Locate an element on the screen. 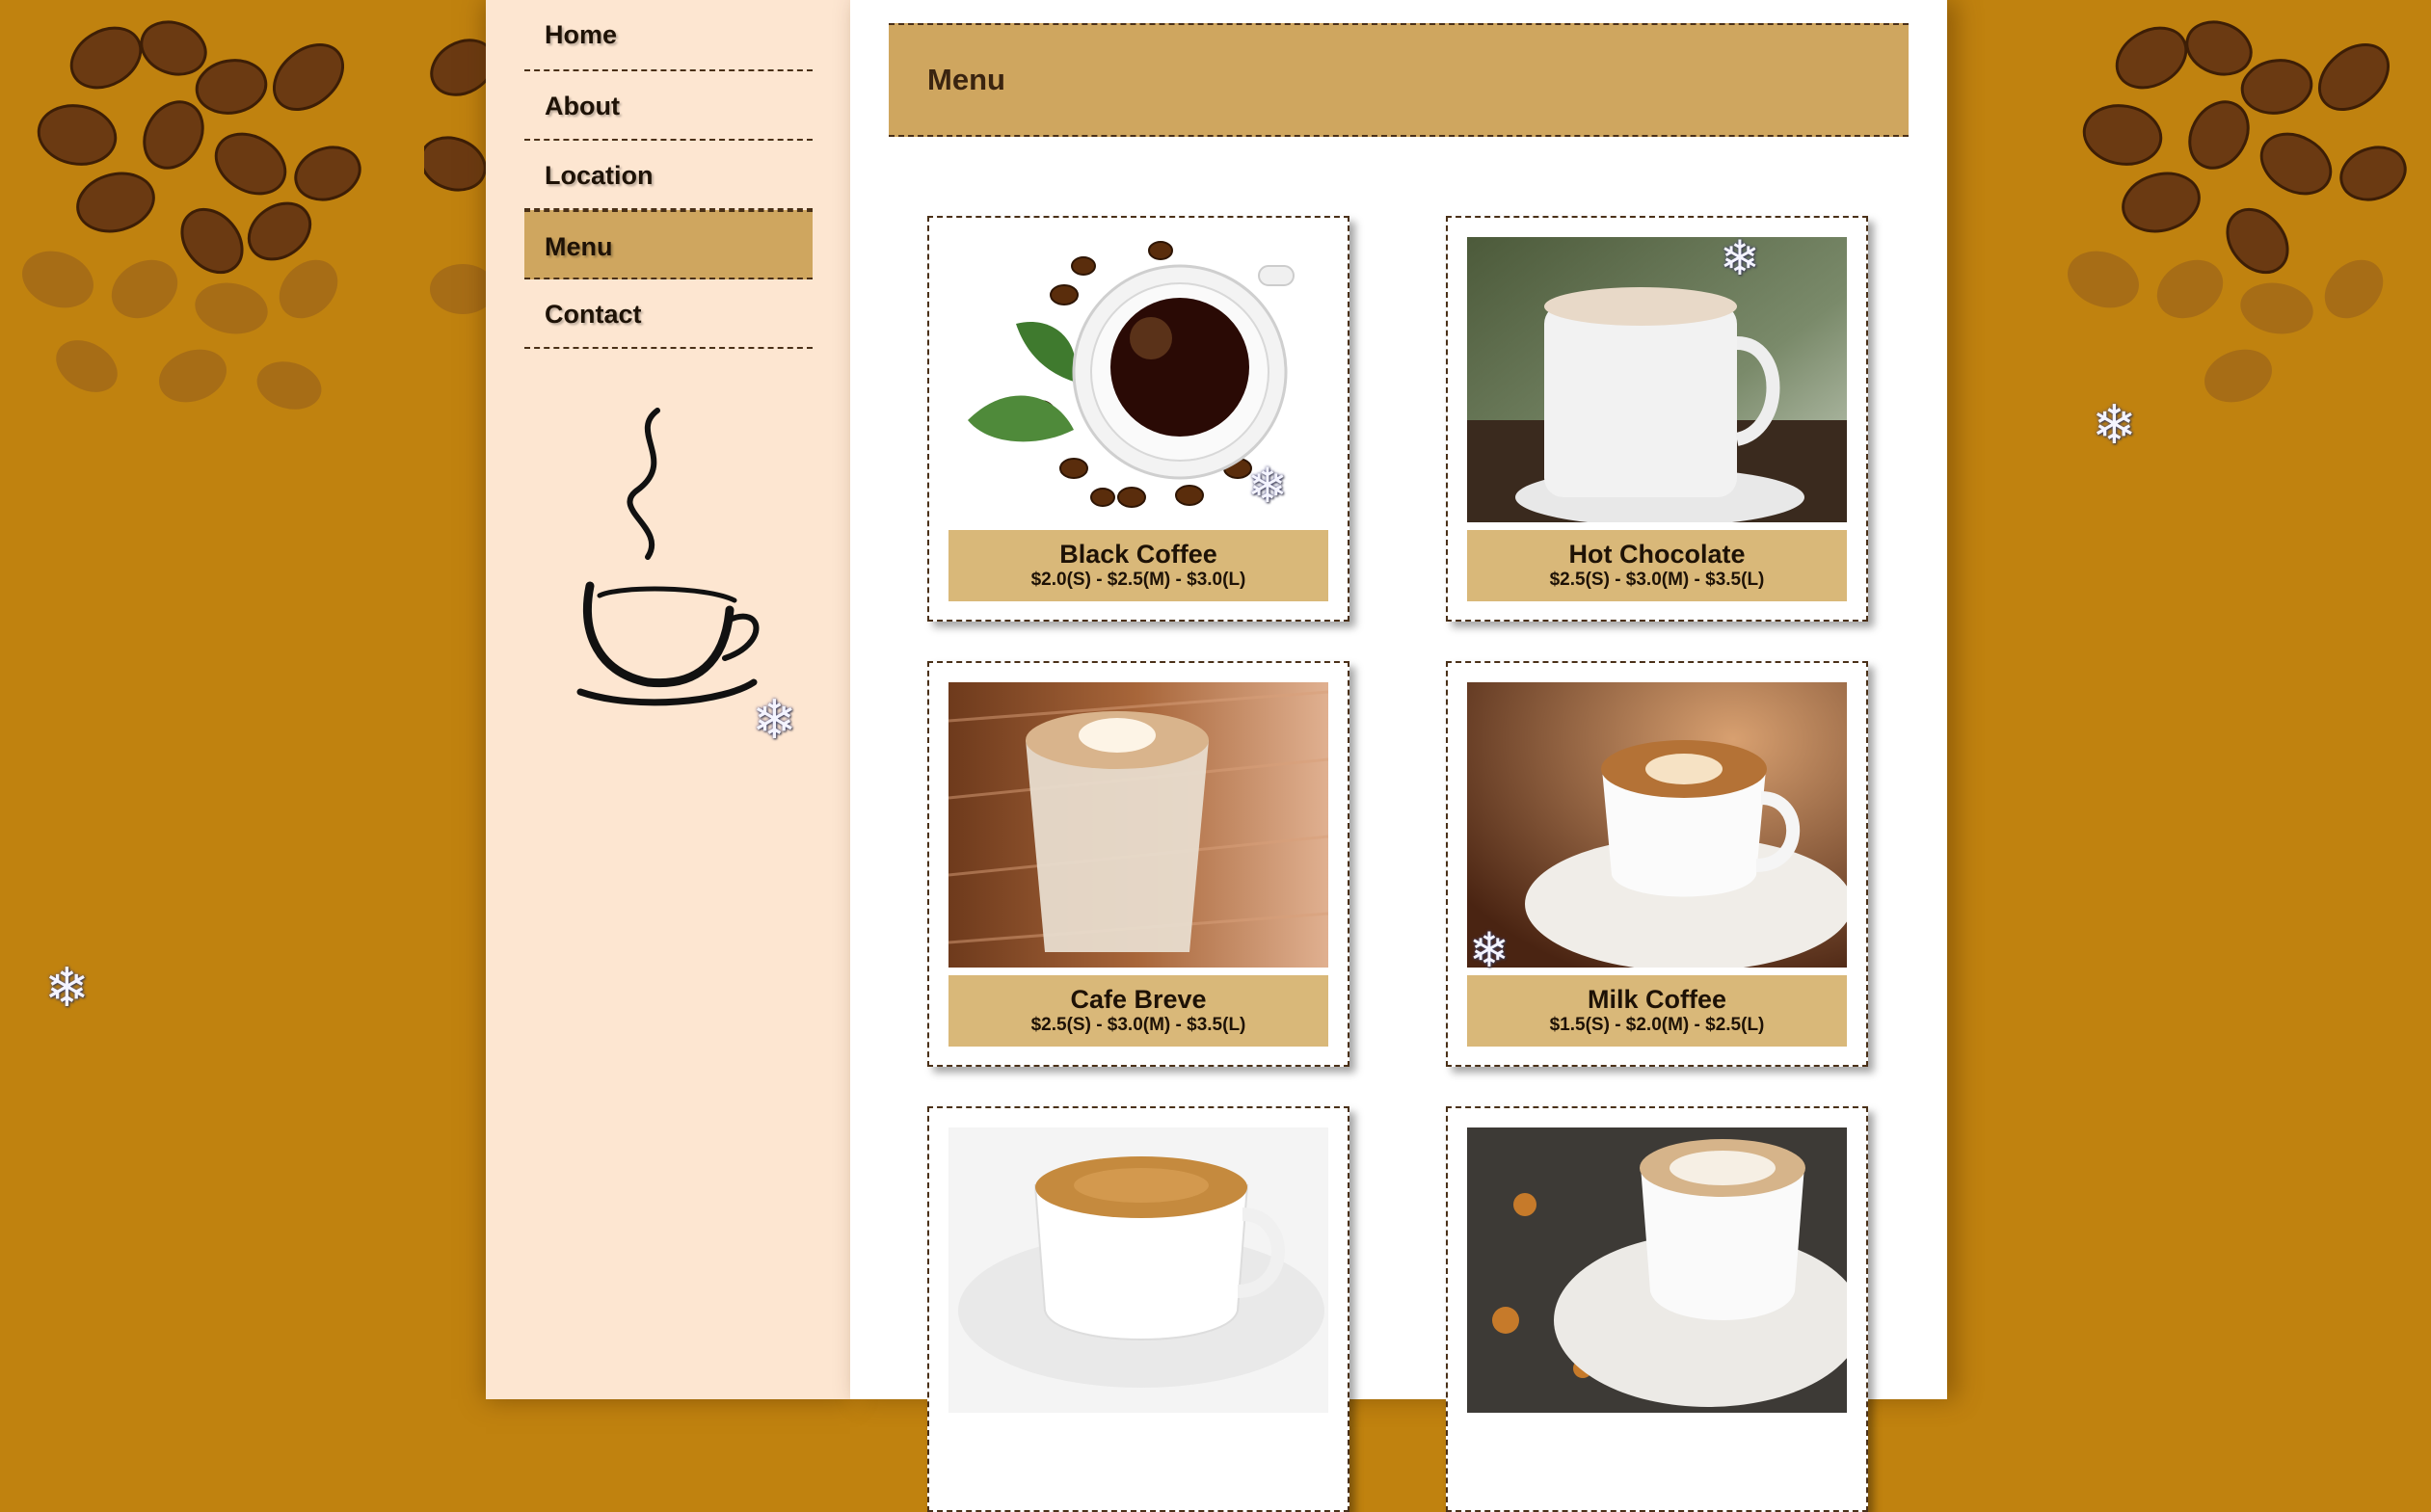  nav-item-about: About is located at coordinates (668, 106).